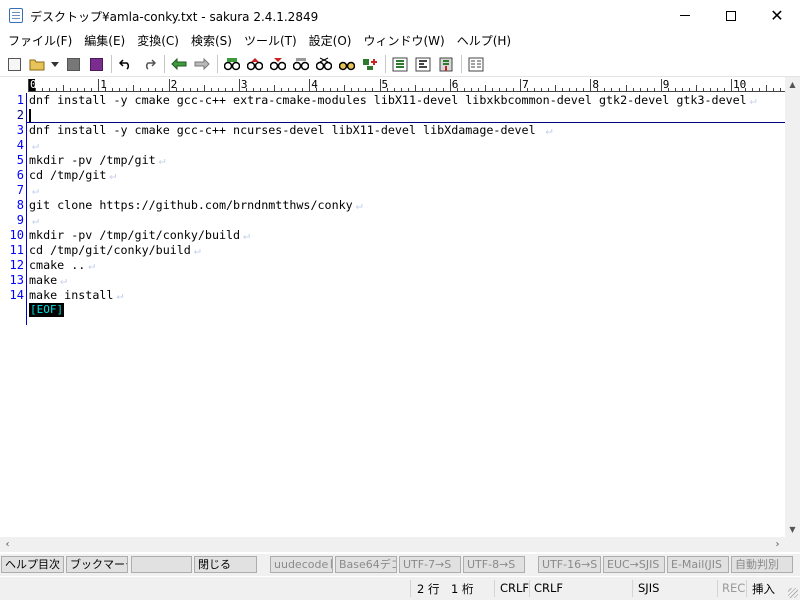 This screenshot has height=600, width=800. What do you see at coordinates (278, 64) in the screenshot?
I see `search-next-icon` at bounding box center [278, 64].